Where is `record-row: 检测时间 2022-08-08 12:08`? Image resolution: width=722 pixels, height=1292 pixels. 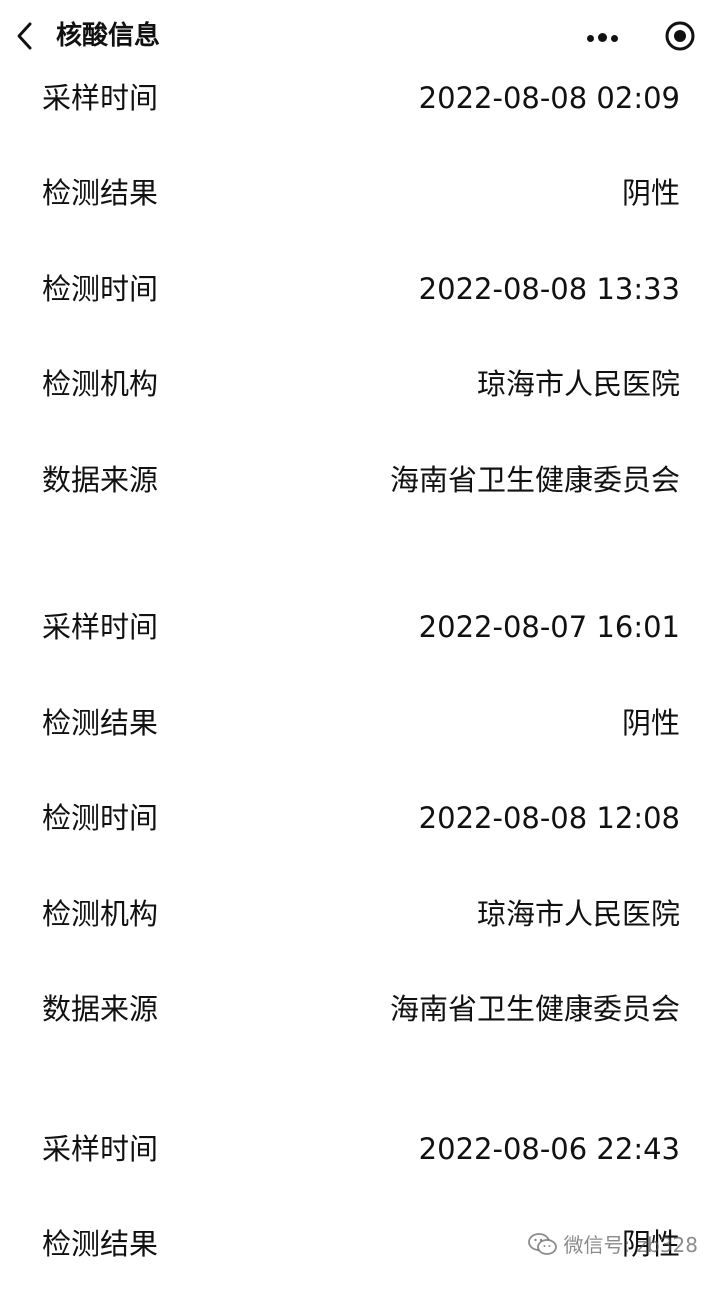
record-row: 检测时间 2022-08-08 12:08 is located at coordinates (361, 819).